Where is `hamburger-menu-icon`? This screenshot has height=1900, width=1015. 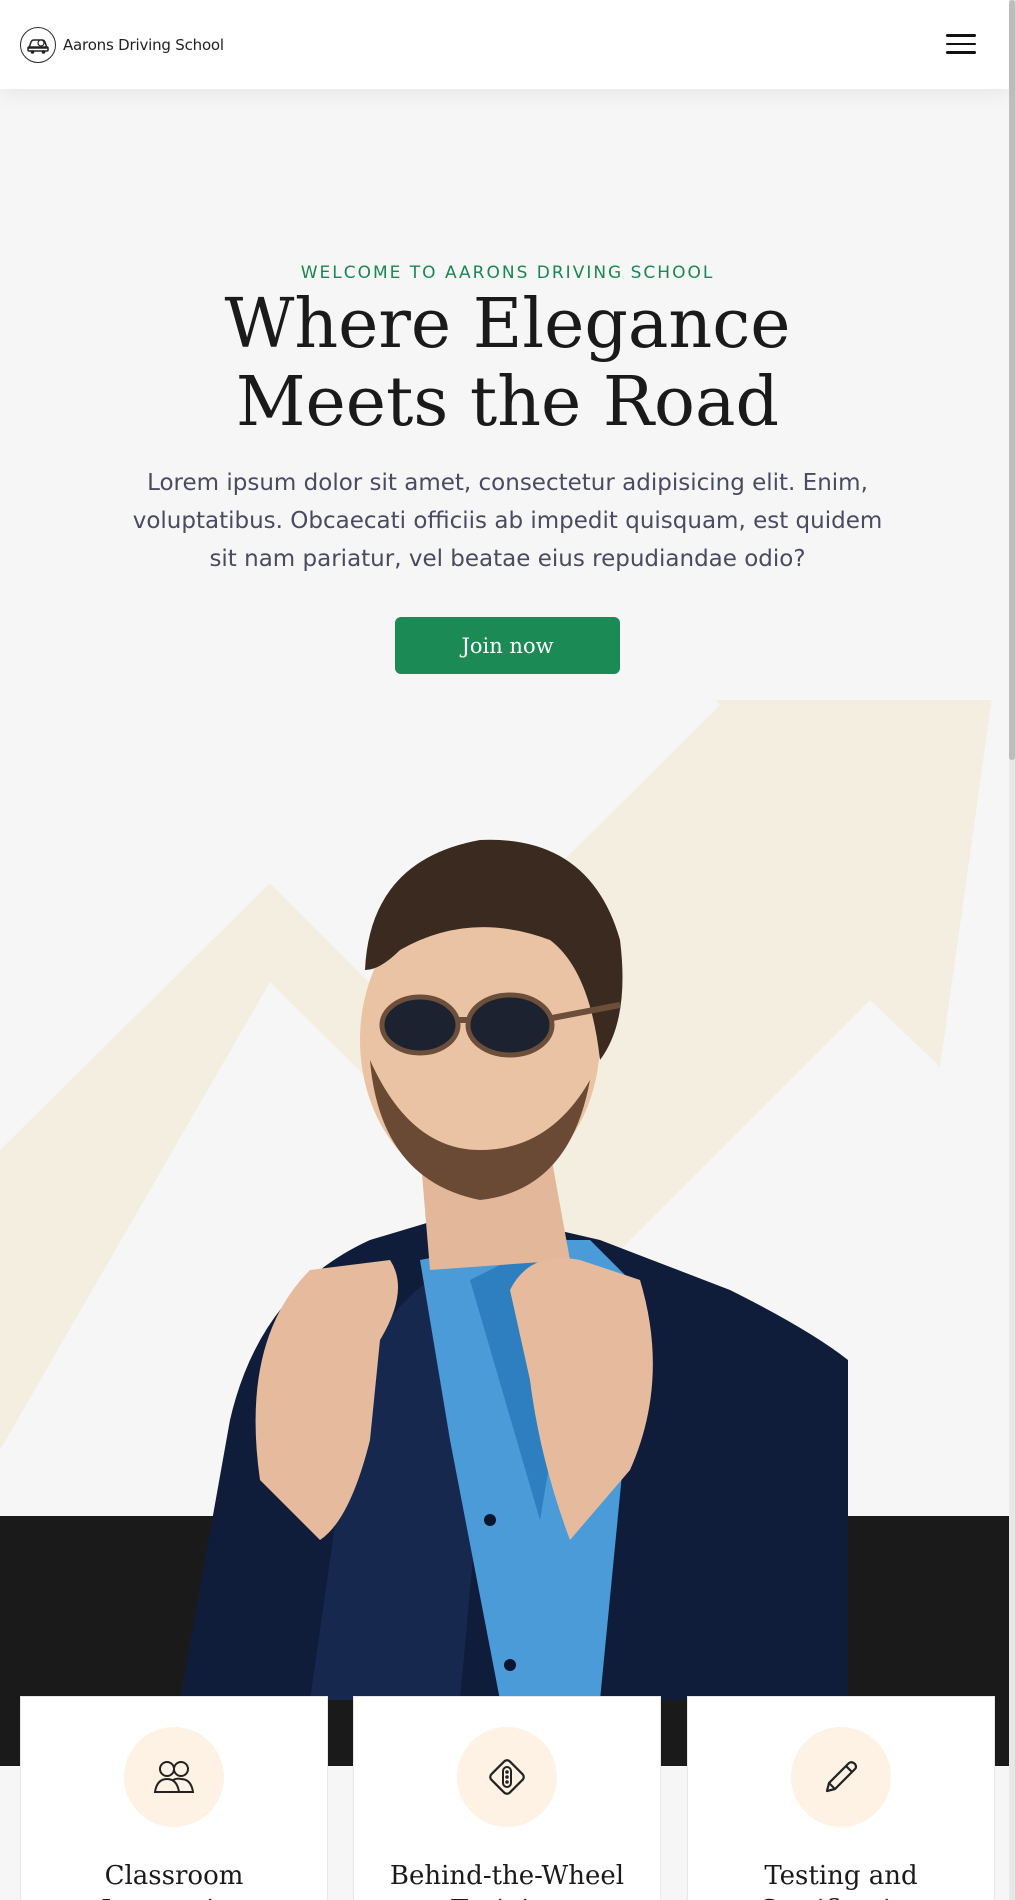 hamburger-menu-icon is located at coordinates (961, 45).